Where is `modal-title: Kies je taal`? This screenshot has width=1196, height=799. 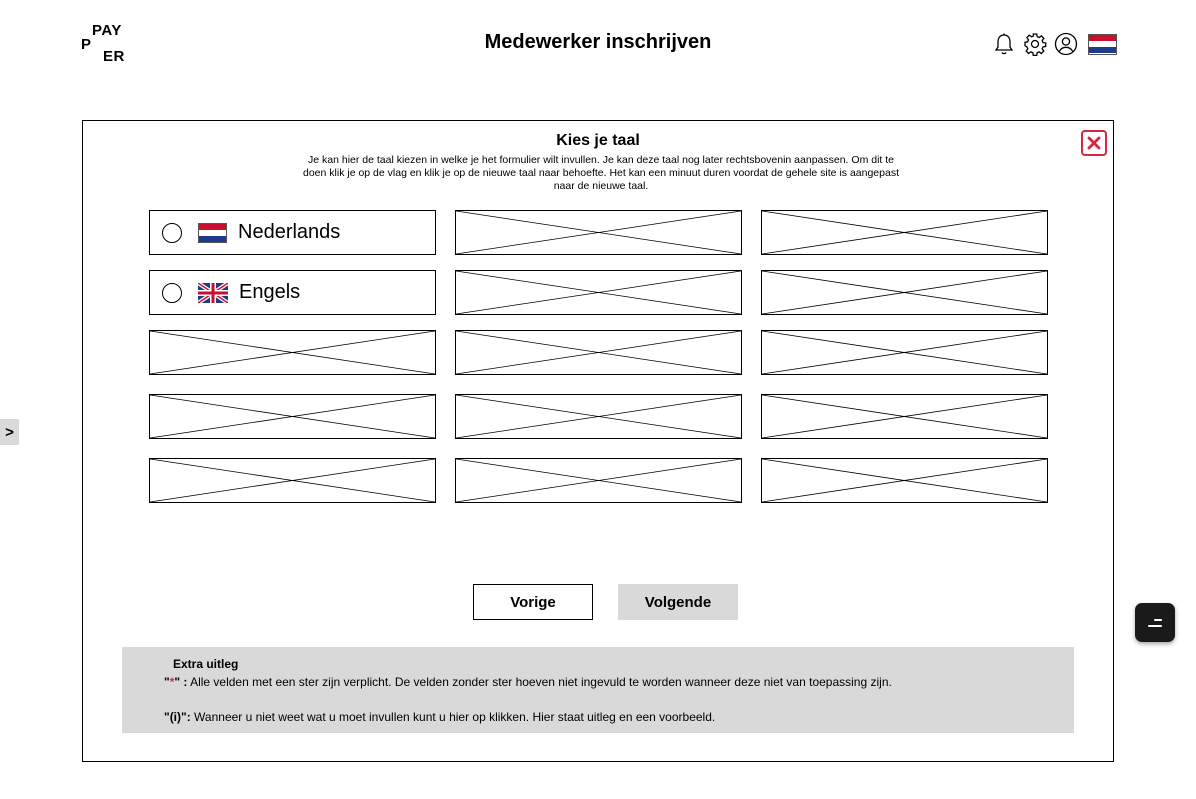 modal-title: Kies je taal is located at coordinates (598, 140).